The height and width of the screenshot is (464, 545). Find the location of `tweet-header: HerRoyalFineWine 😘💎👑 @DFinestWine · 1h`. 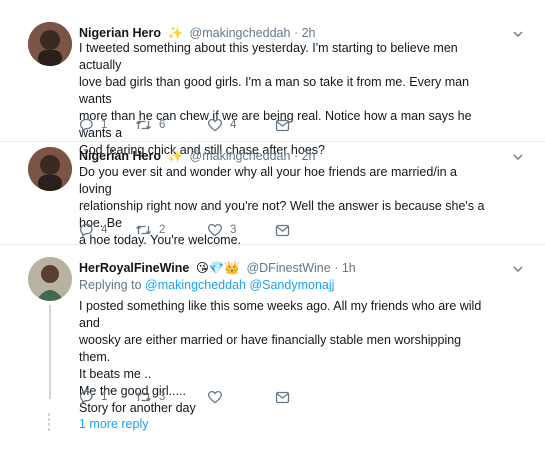

tweet-header: HerRoyalFineWine 😘💎👑 @DFinestWine · 1h is located at coordinates (217, 268).